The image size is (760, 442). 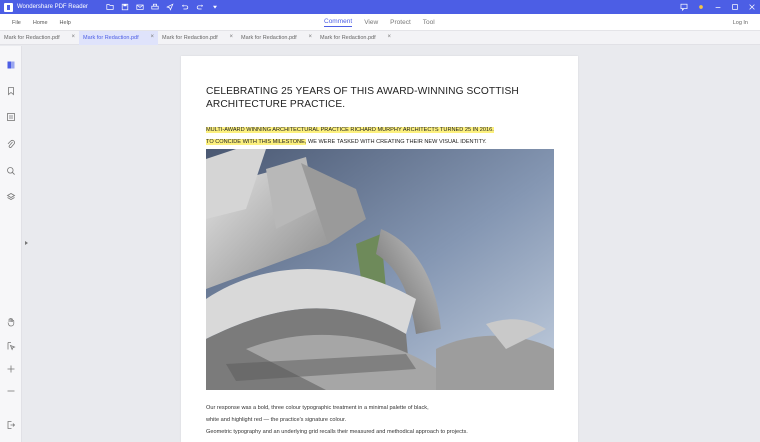 What do you see at coordinates (683, 7) in the screenshot?
I see `chat-icon` at bounding box center [683, 7].